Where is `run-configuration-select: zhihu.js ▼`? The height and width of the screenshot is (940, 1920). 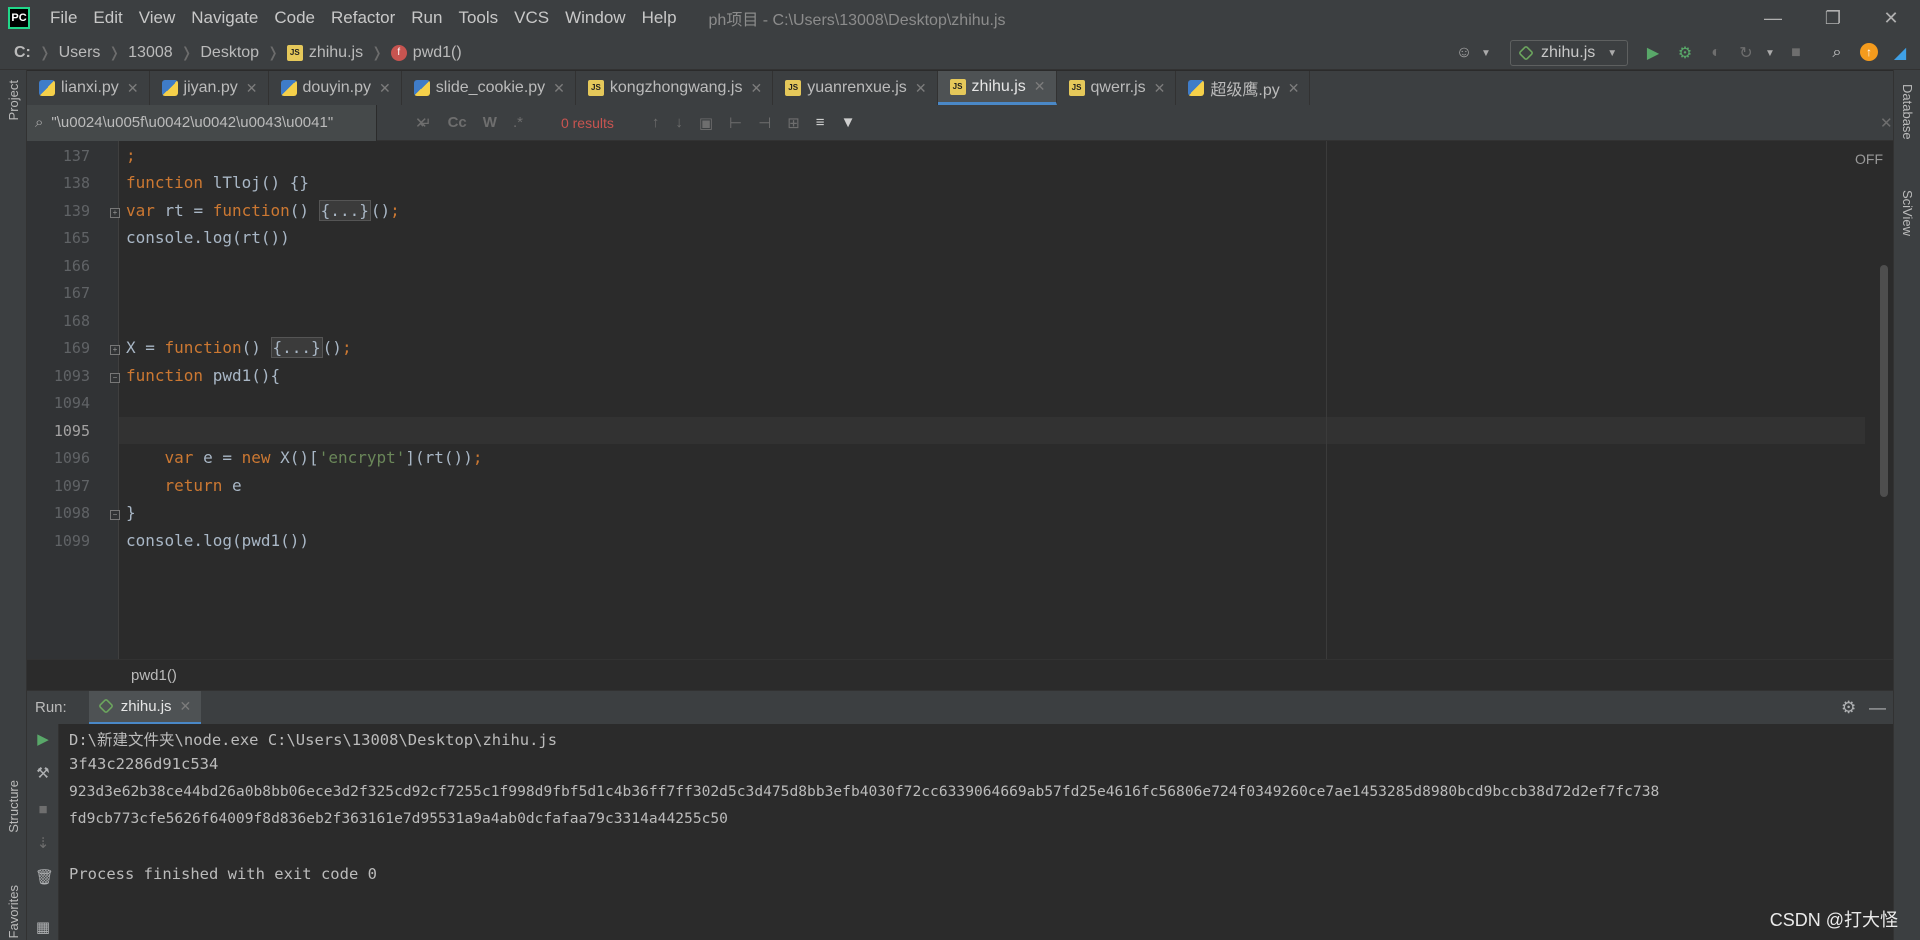
run-configuration-select: zhihu.js ▼ is located at coordinates (1569, 53).